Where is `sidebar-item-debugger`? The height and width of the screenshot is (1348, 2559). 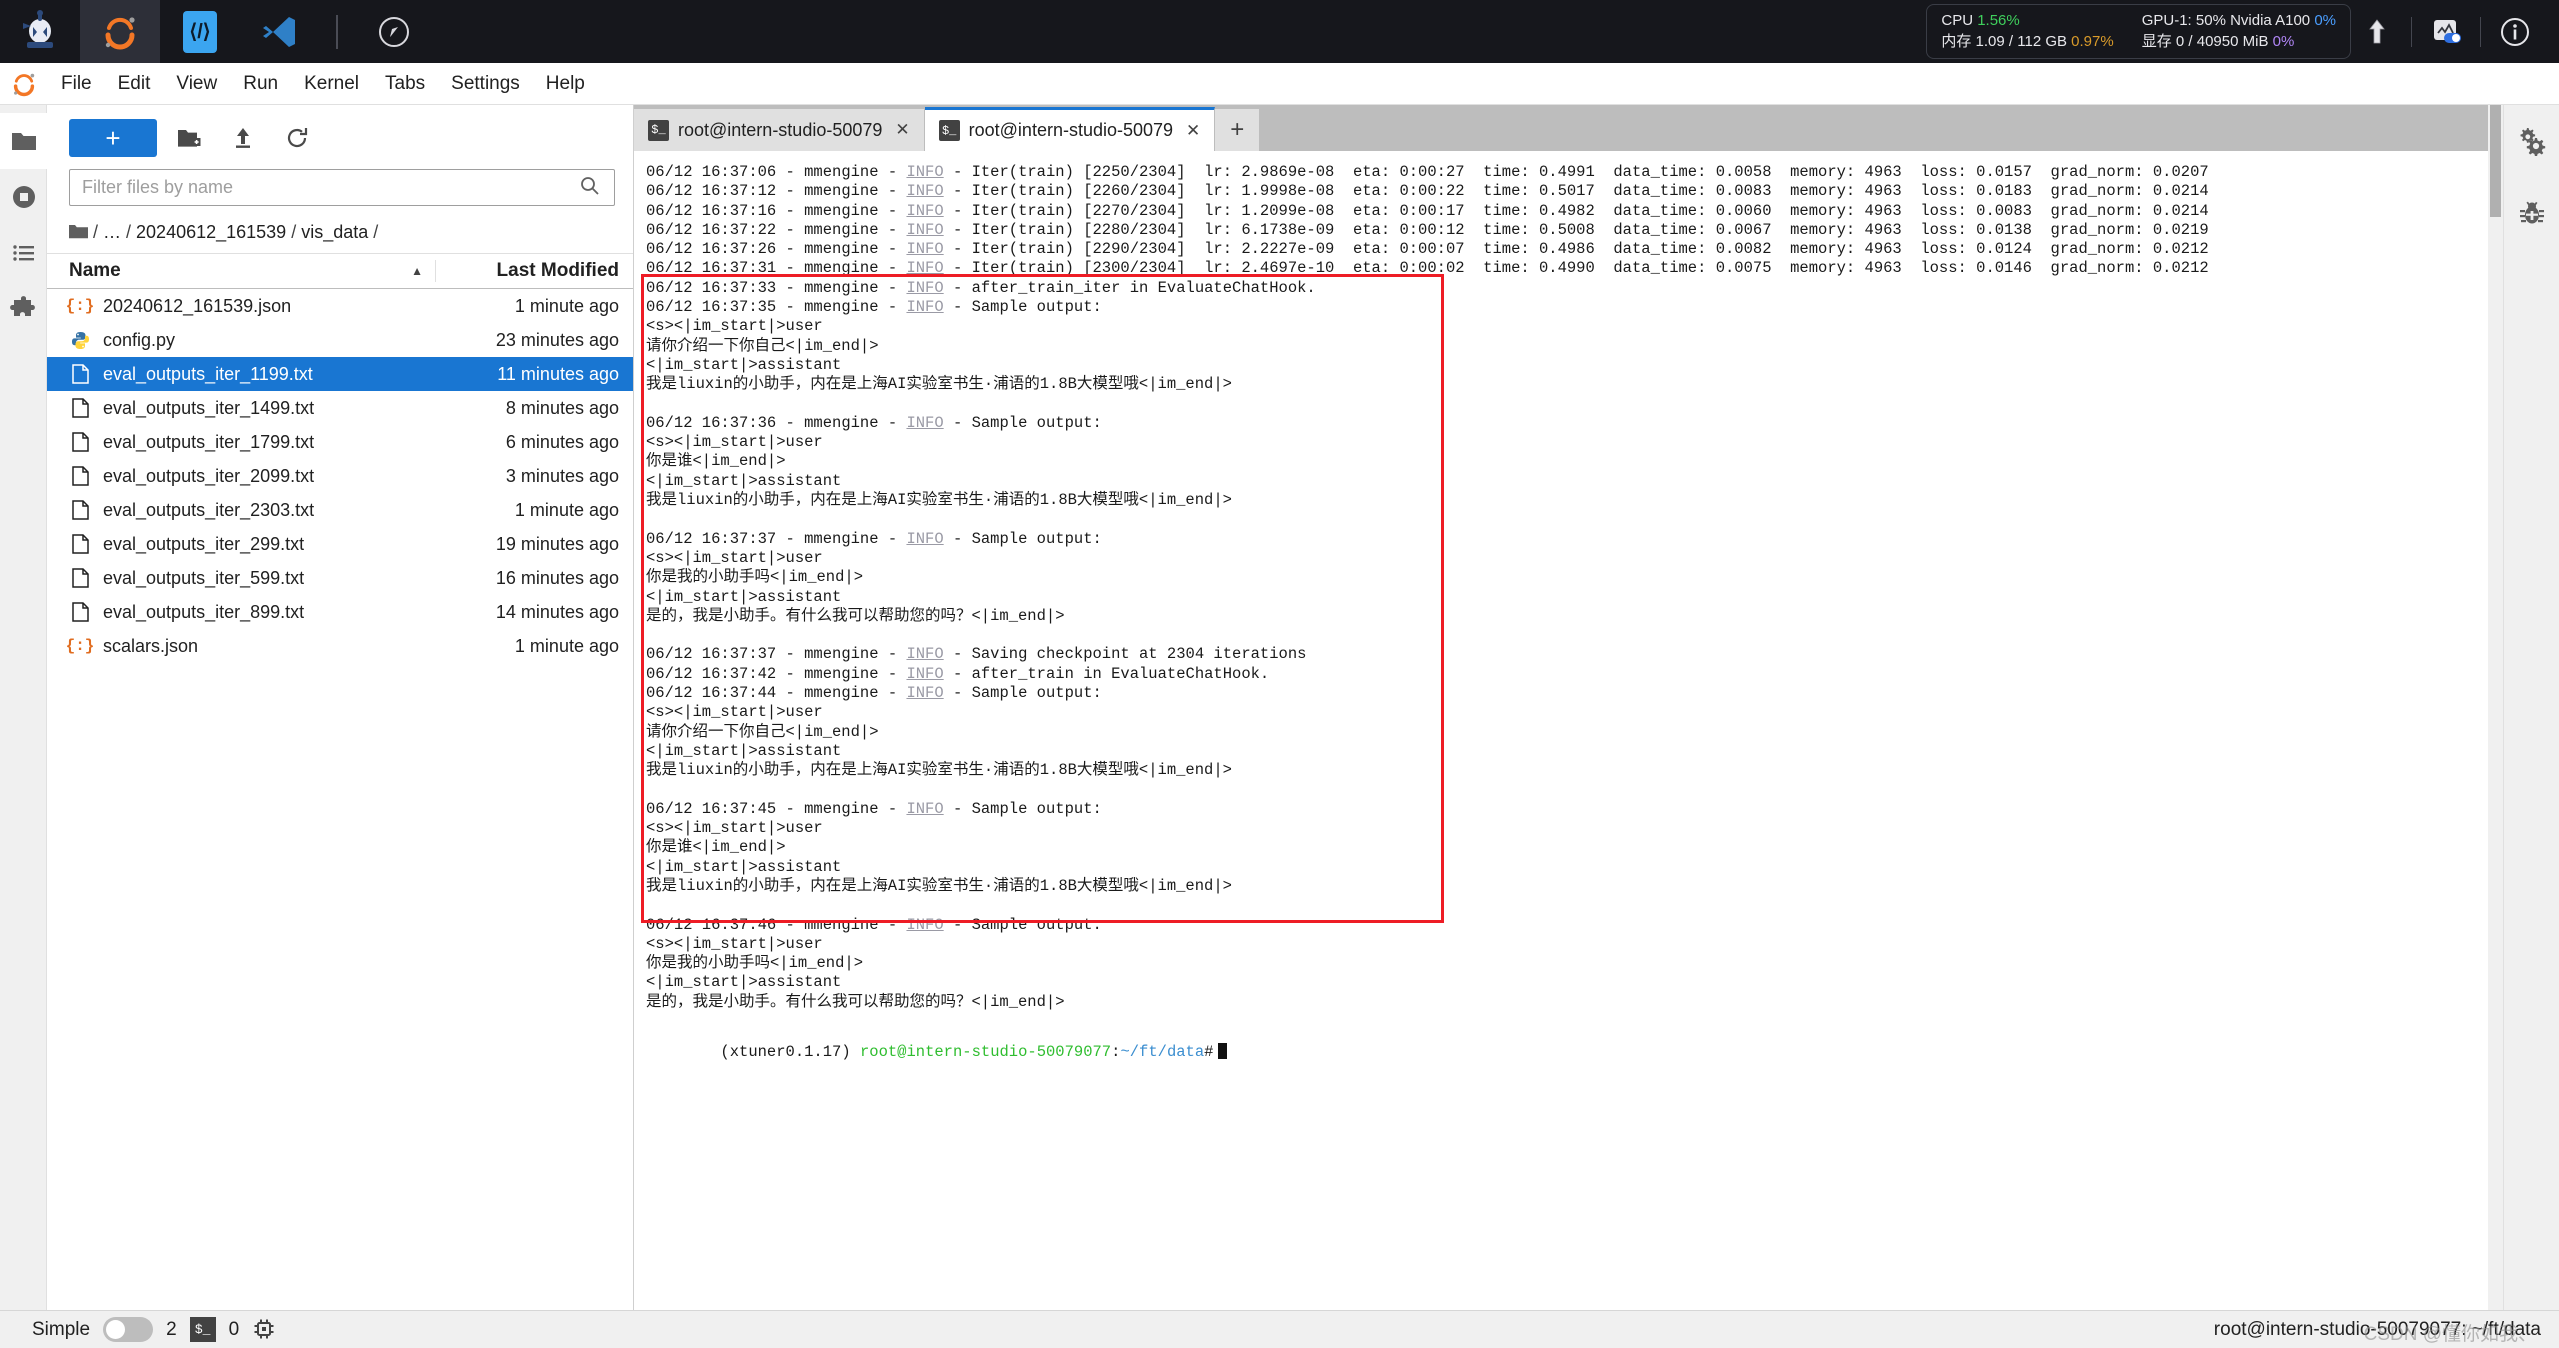 sidebar-item-debugger is located at coordinates (2531, 213).